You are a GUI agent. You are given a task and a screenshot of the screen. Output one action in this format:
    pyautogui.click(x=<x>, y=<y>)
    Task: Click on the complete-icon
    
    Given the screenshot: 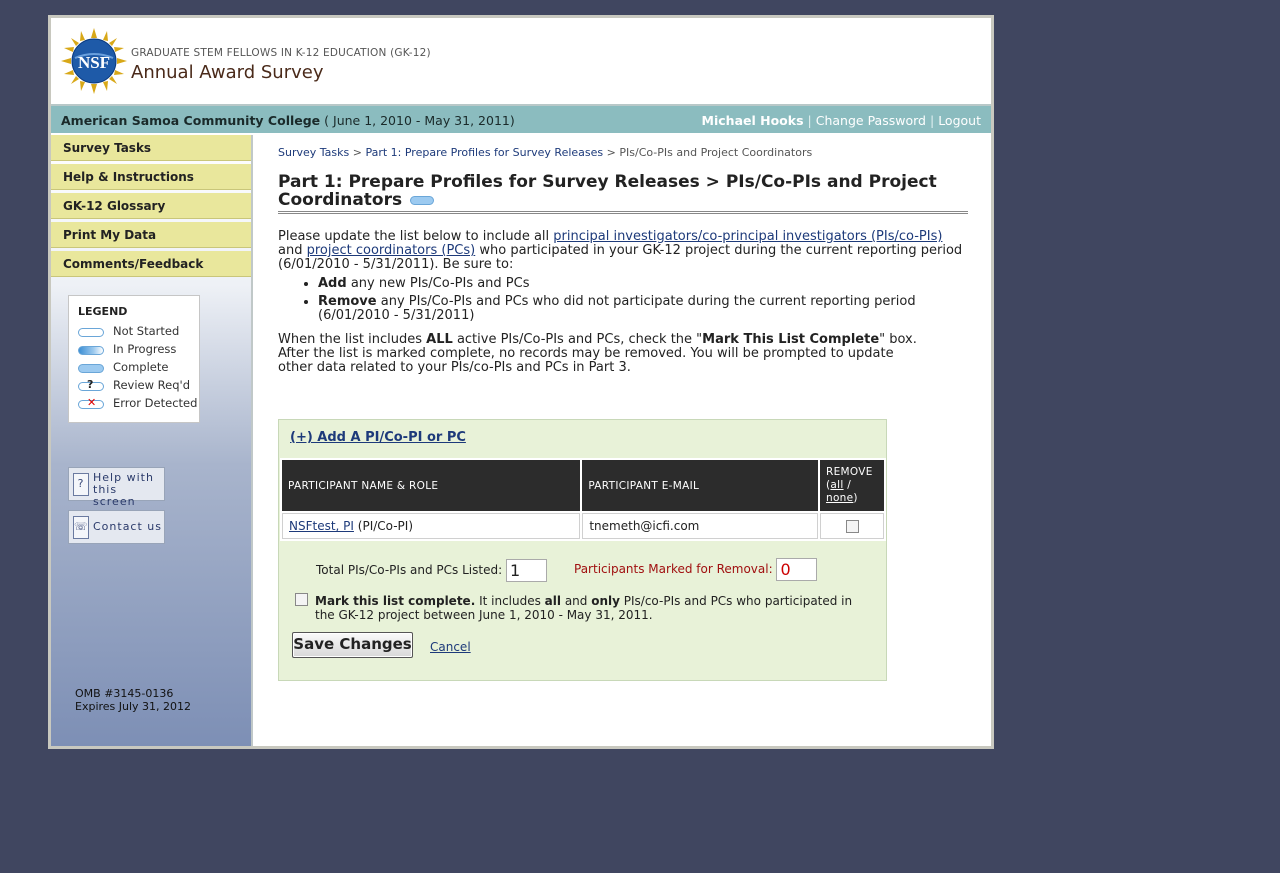 What is the action you would take?
    pyautogui.click(x=91, y=368)
    